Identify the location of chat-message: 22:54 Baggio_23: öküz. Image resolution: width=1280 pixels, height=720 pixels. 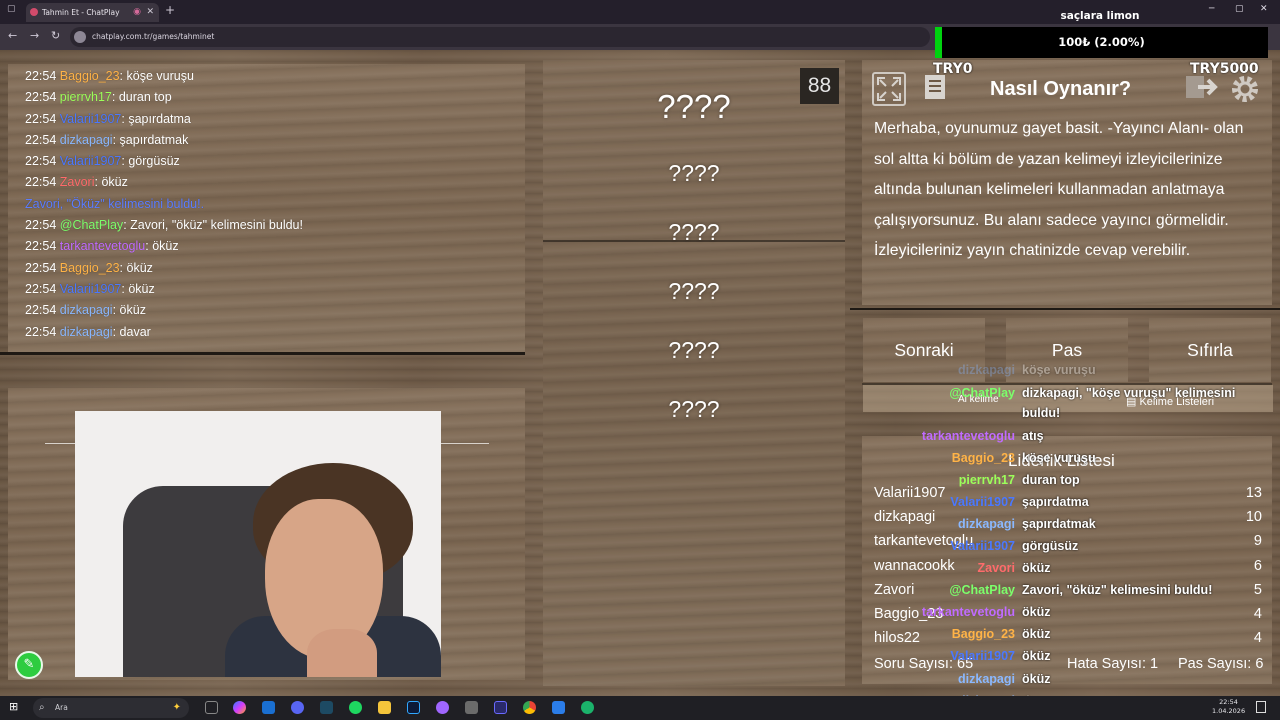
(89, 267).